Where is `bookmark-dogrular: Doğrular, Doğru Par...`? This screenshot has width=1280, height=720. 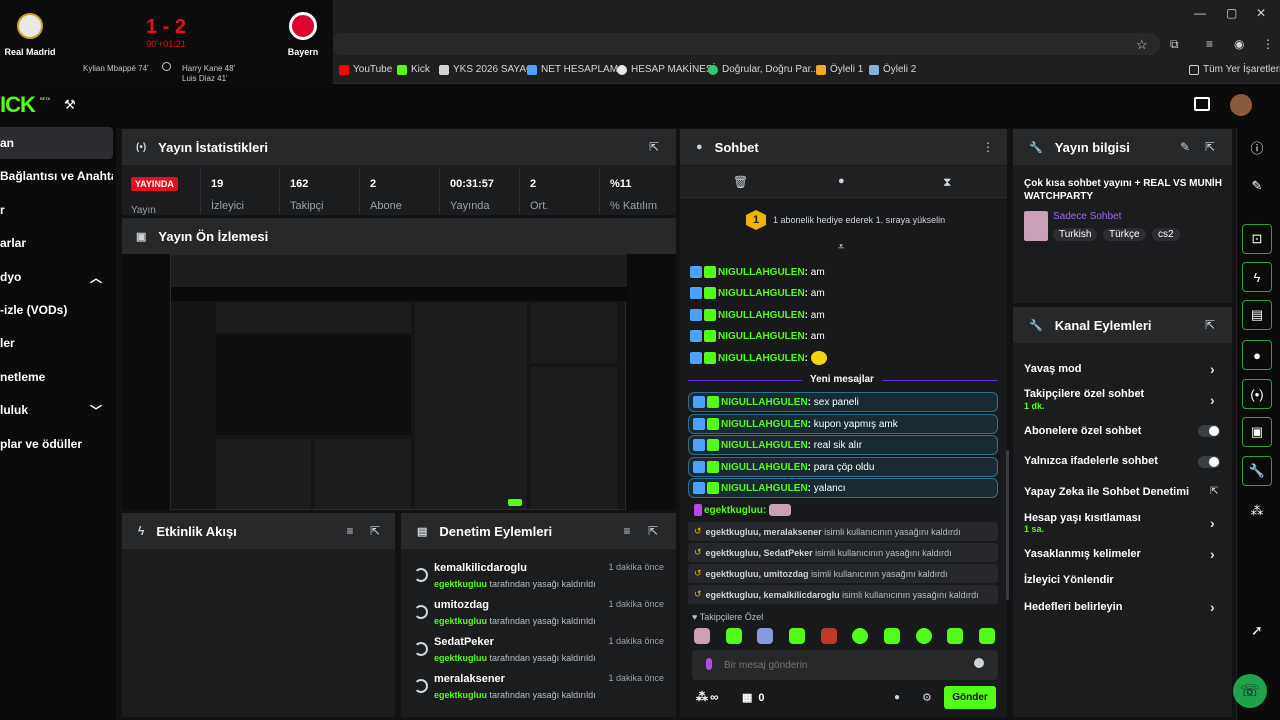 bookmark-dogrular: Doğrular, Doğru Par... is located at coordinates (763, 69).